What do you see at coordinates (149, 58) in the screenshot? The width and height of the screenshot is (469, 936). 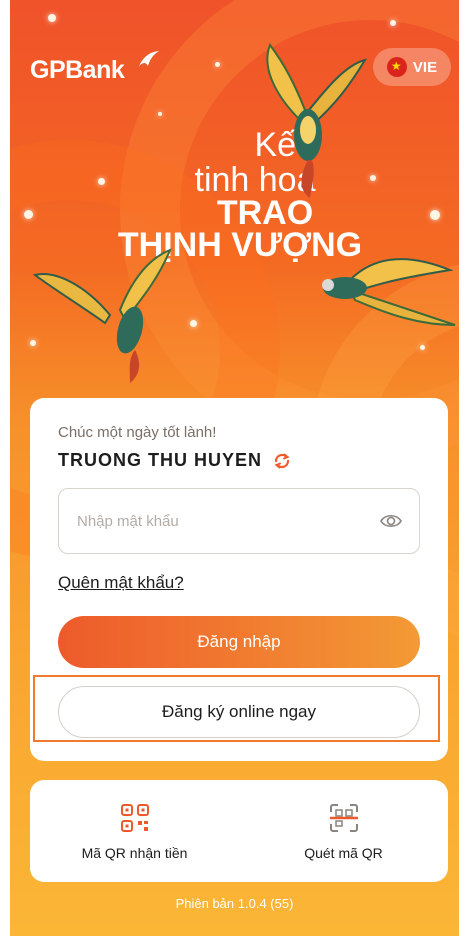 I see `logo-bird-icon` at bounding box center [149, 58].